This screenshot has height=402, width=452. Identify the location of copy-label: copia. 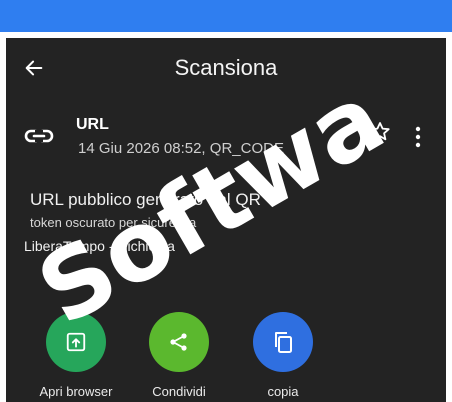
(283, 391).